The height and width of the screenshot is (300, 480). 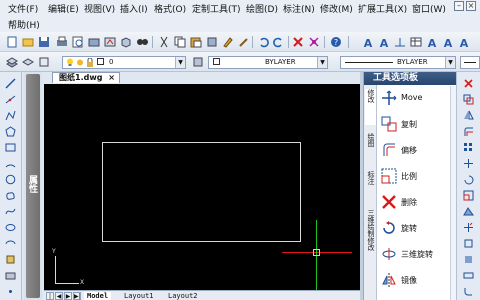 What do you see at coordinates (10, 83) in the screenshot?
I see `line-icon` at bounding box center [10, 83].